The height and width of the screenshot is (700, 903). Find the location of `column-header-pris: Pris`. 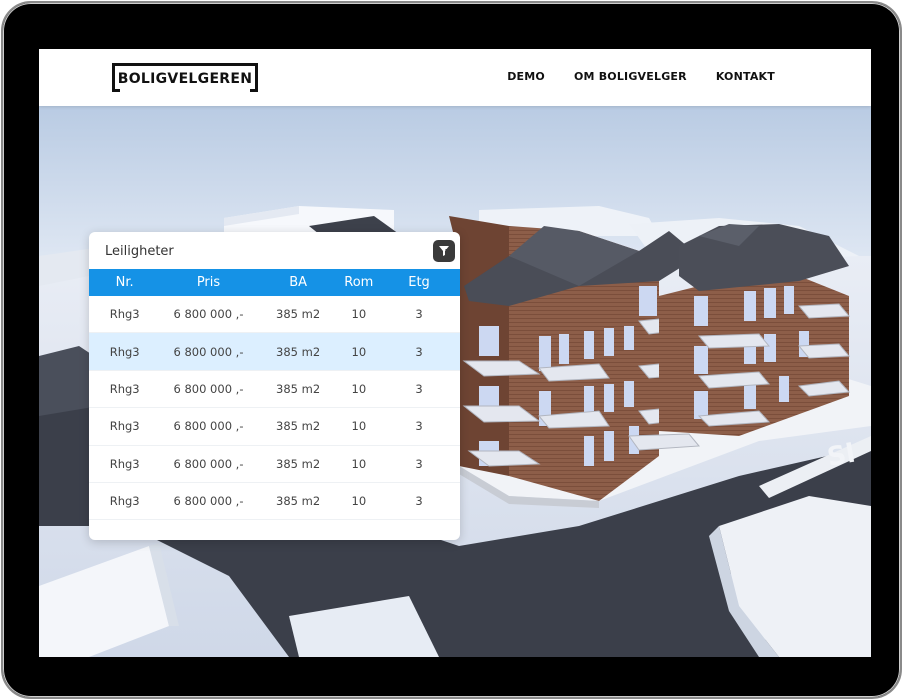

column-header-pris: Pris is located at coordinates (208, 282).